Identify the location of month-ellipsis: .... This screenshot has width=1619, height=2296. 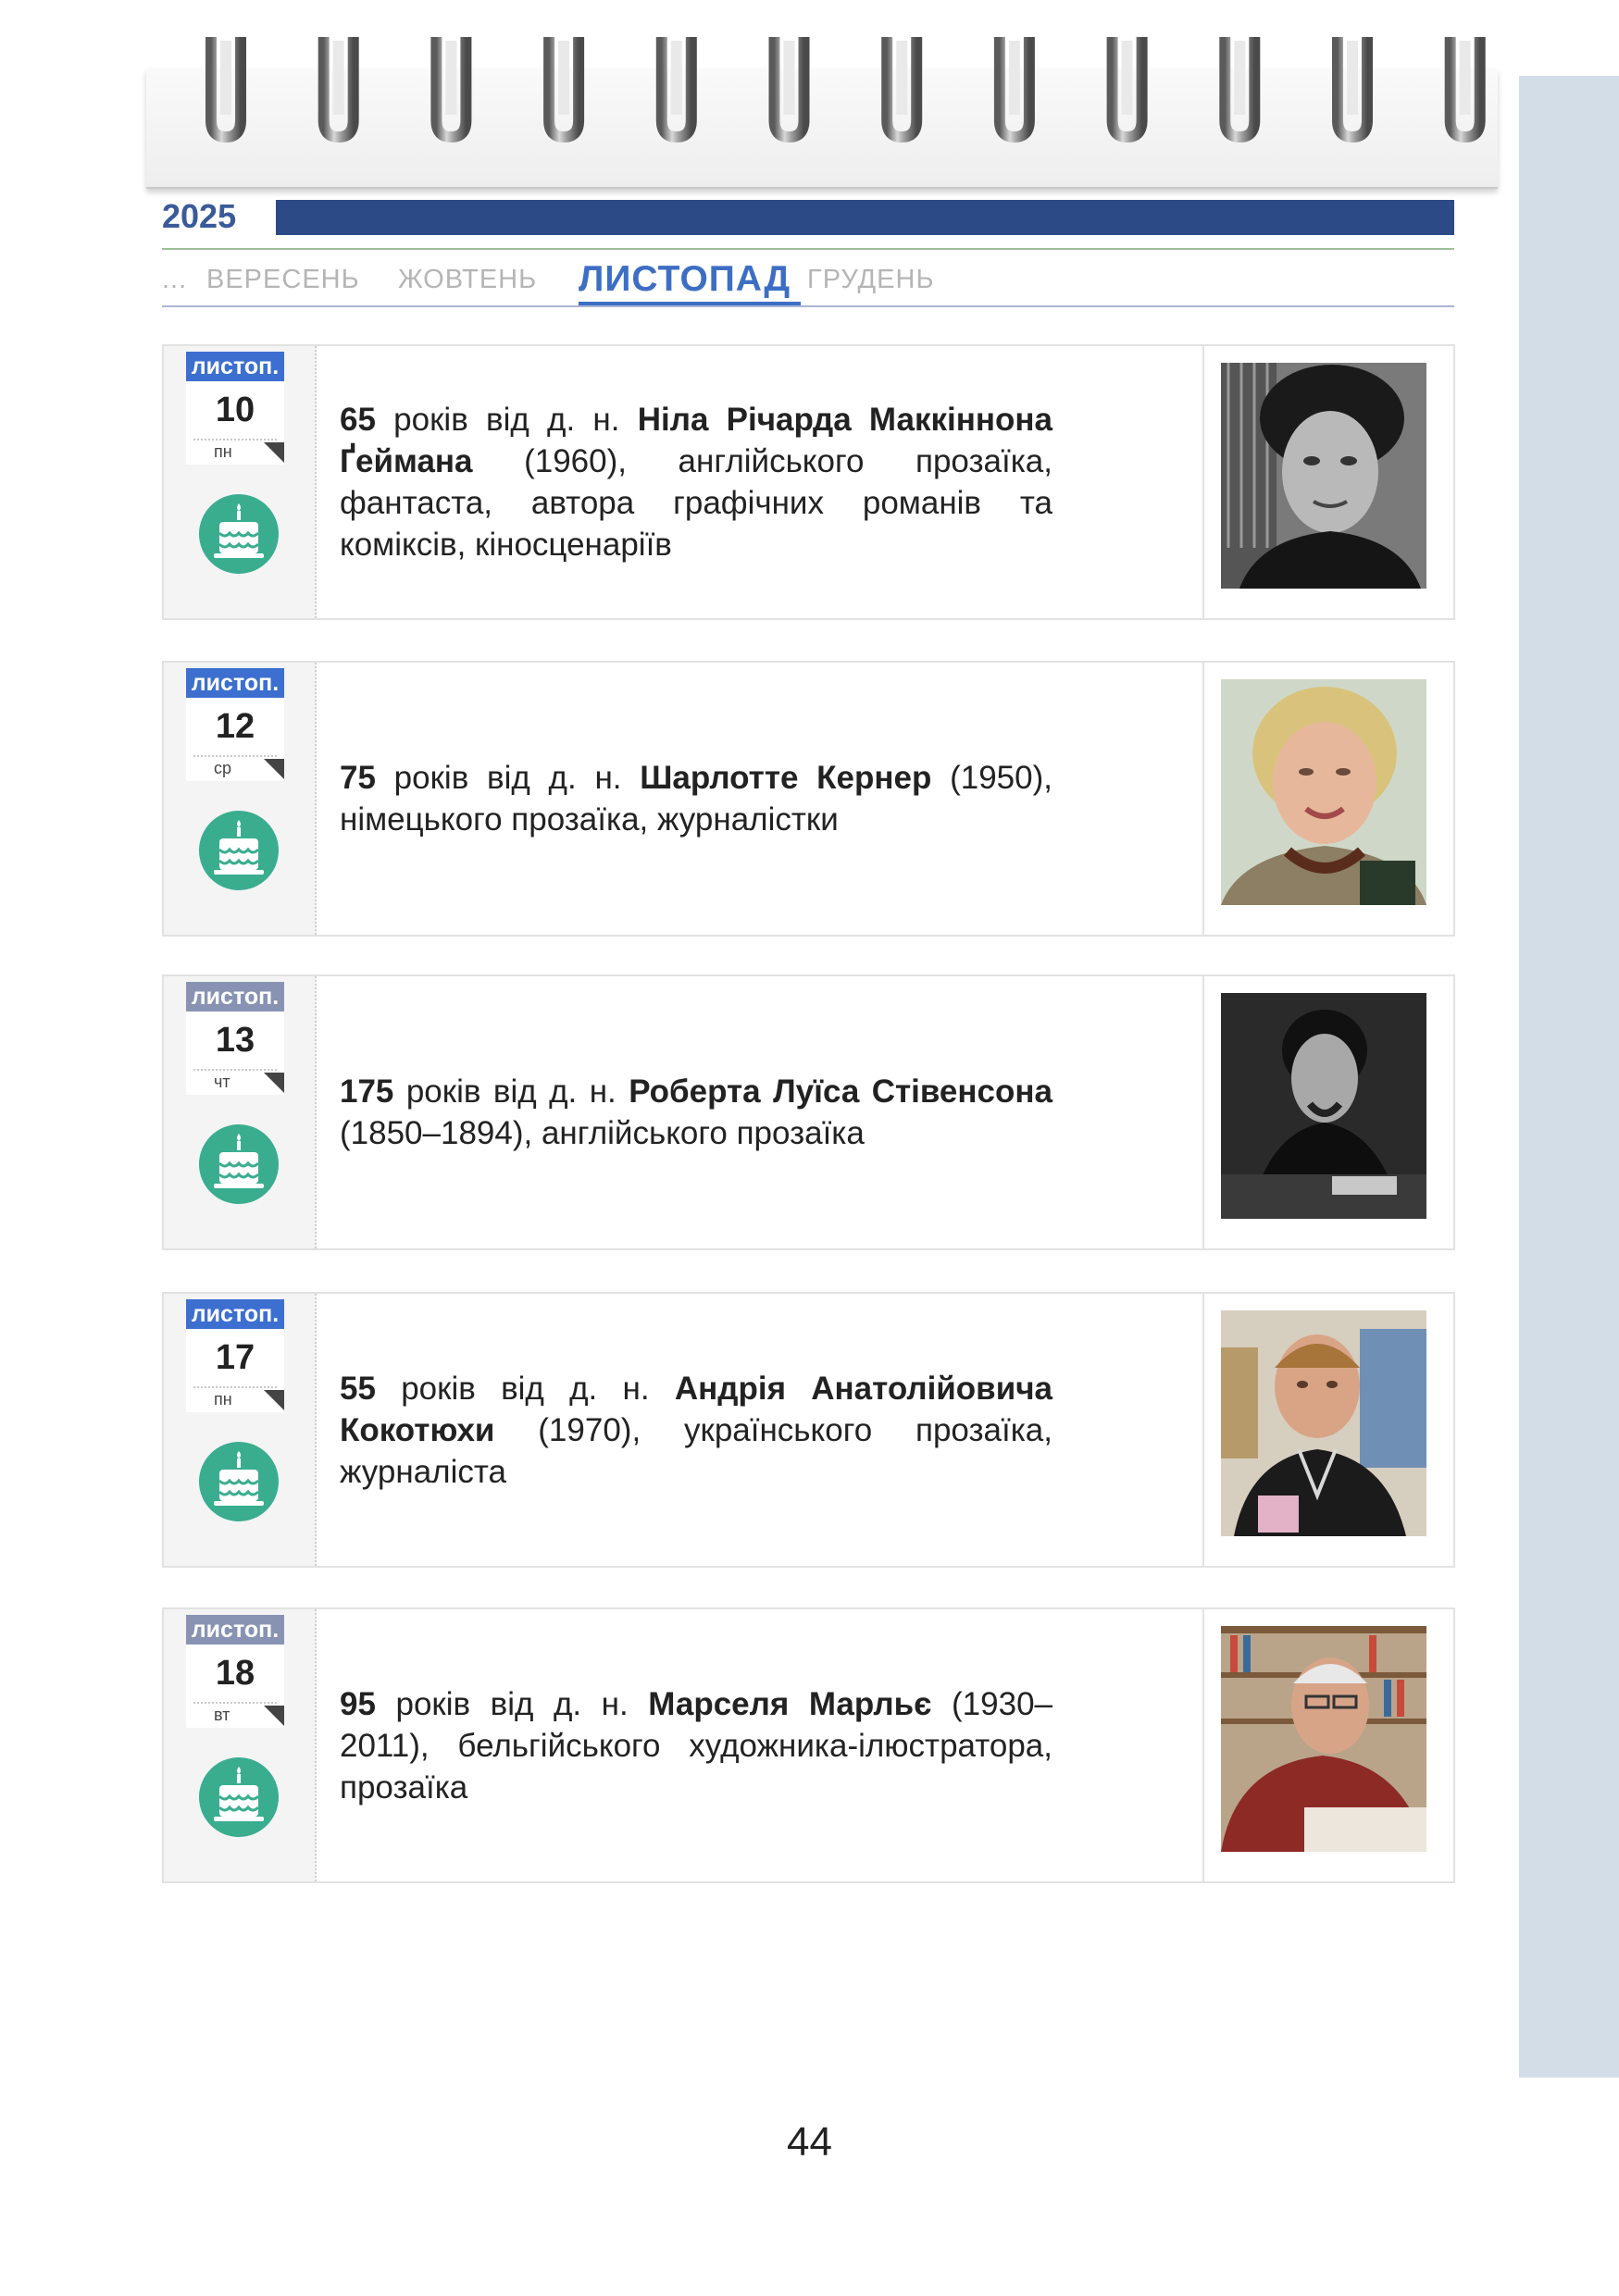
(175, 279).